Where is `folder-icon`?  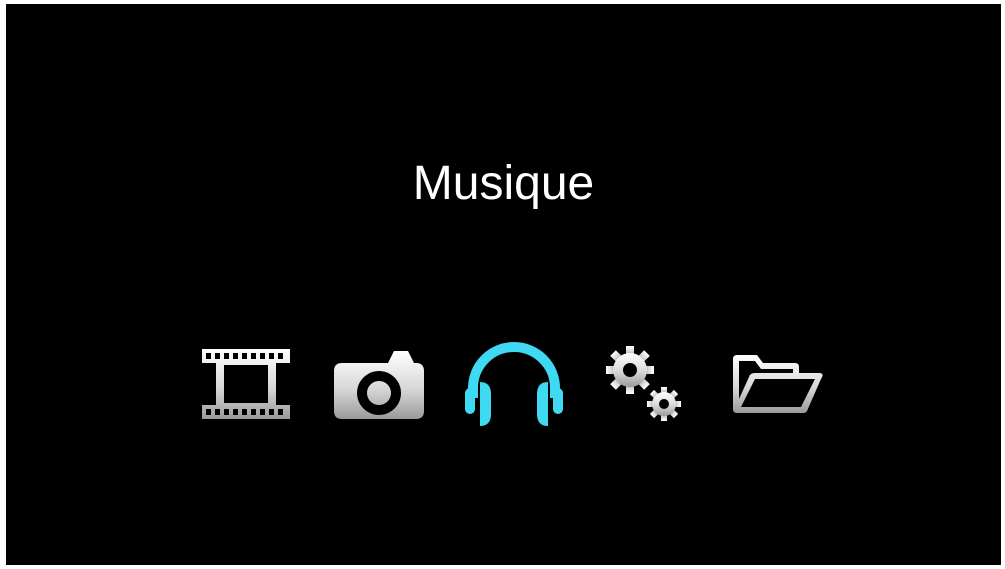 folder-icon is located at coordinates (778, 384).